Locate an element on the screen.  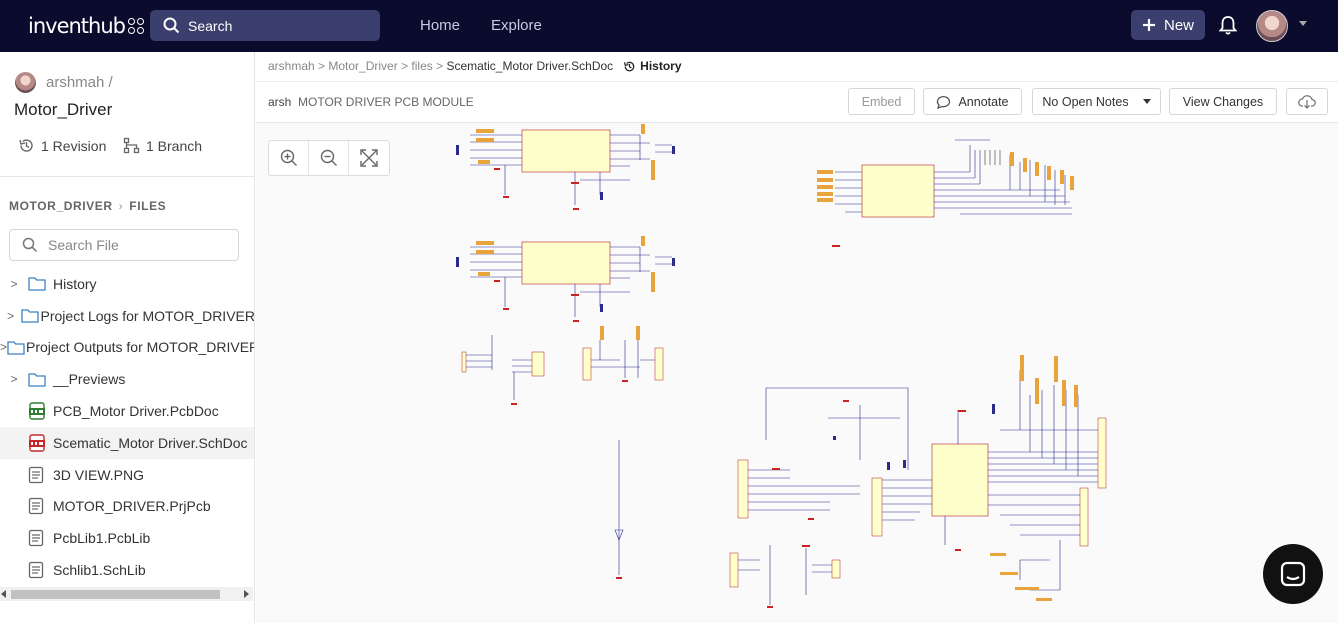
scrollbar-thumb is located at coordinates (115, 594).